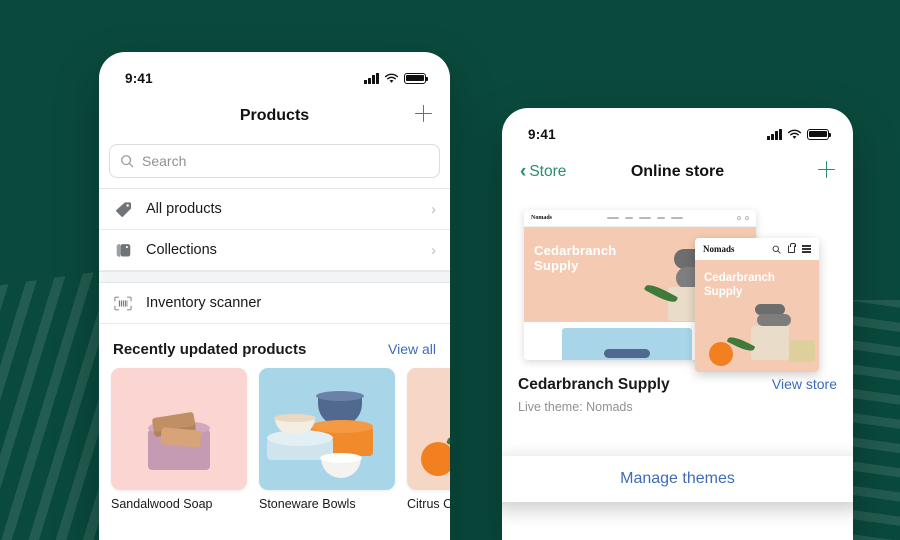  Describe the element at coordinates (757, 316) in the screenshot. I see `mobile-hero: Cedarbranch Supply` at that location.